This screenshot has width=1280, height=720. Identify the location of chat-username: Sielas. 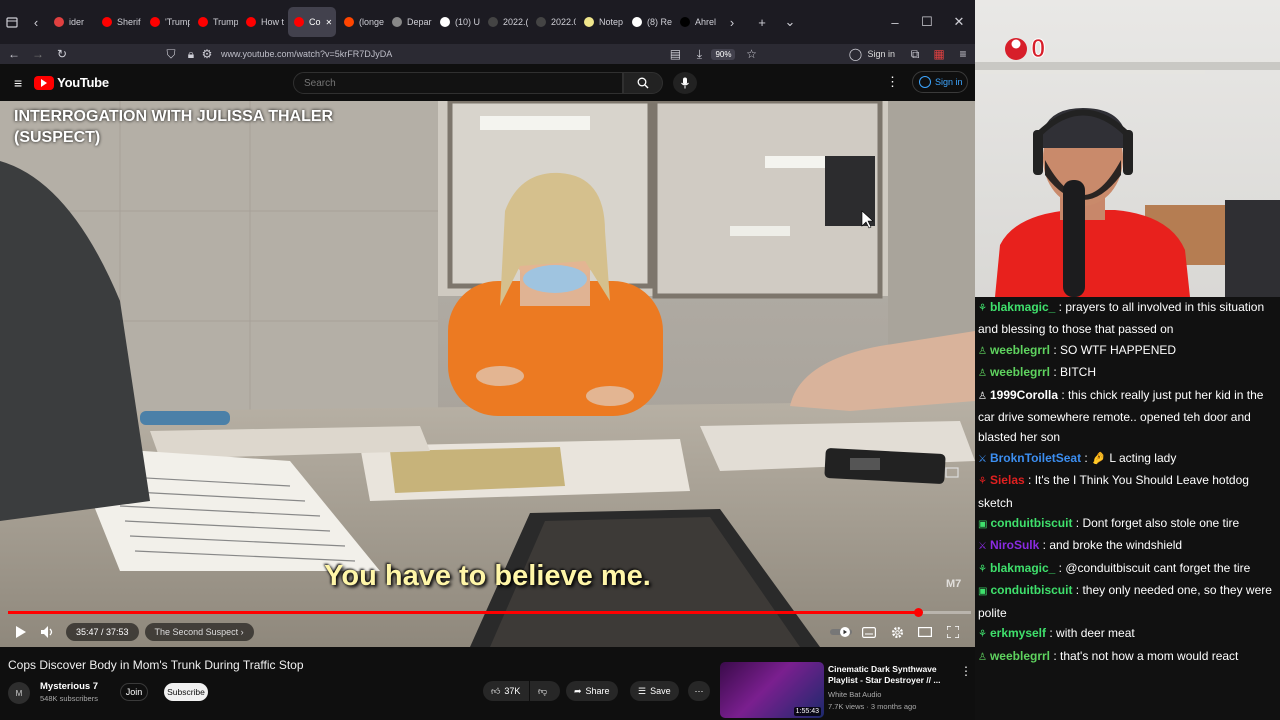
(1007, 480).